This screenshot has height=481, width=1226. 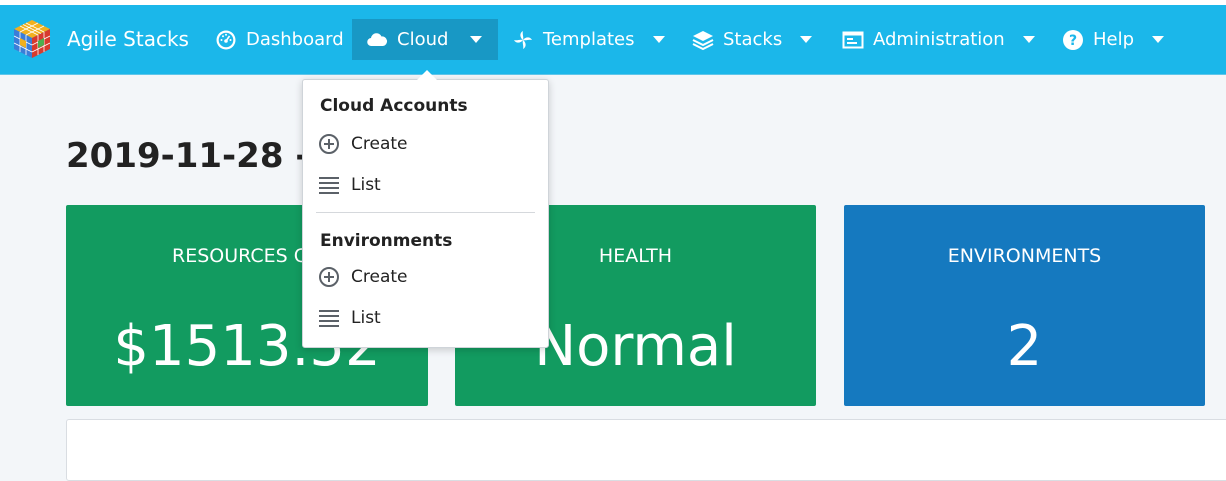 I want to click on cloud-accounts-create-item: Create, so click(x=363, y=144).